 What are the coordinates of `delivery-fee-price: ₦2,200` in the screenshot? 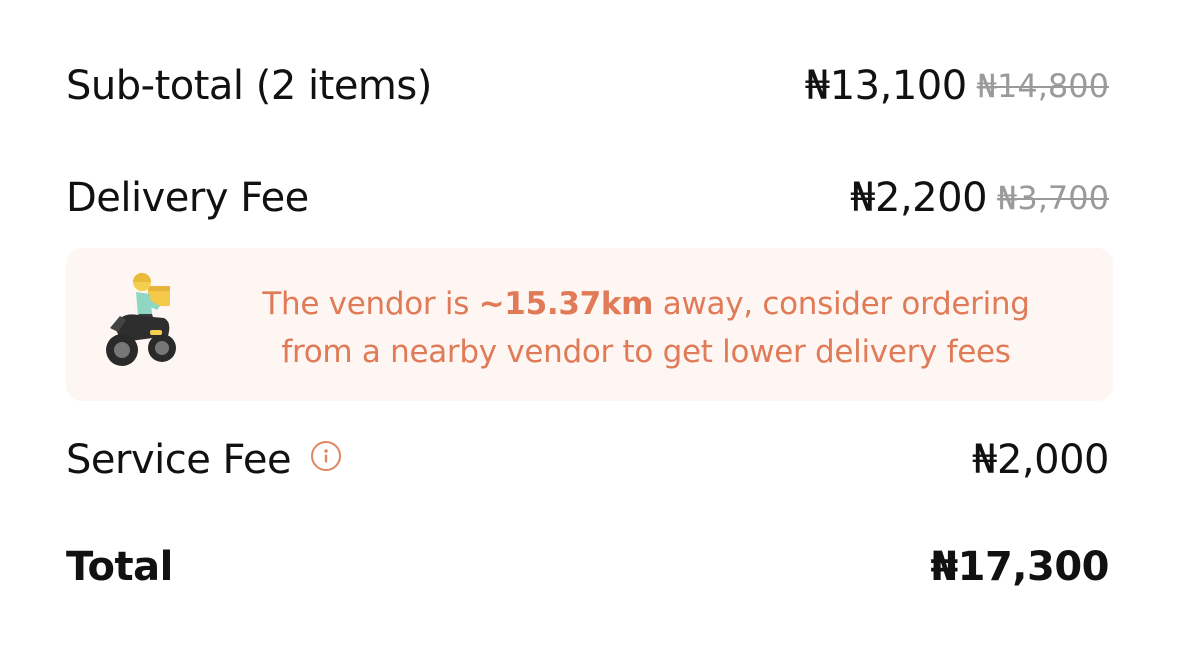 It's located at (919, 198).